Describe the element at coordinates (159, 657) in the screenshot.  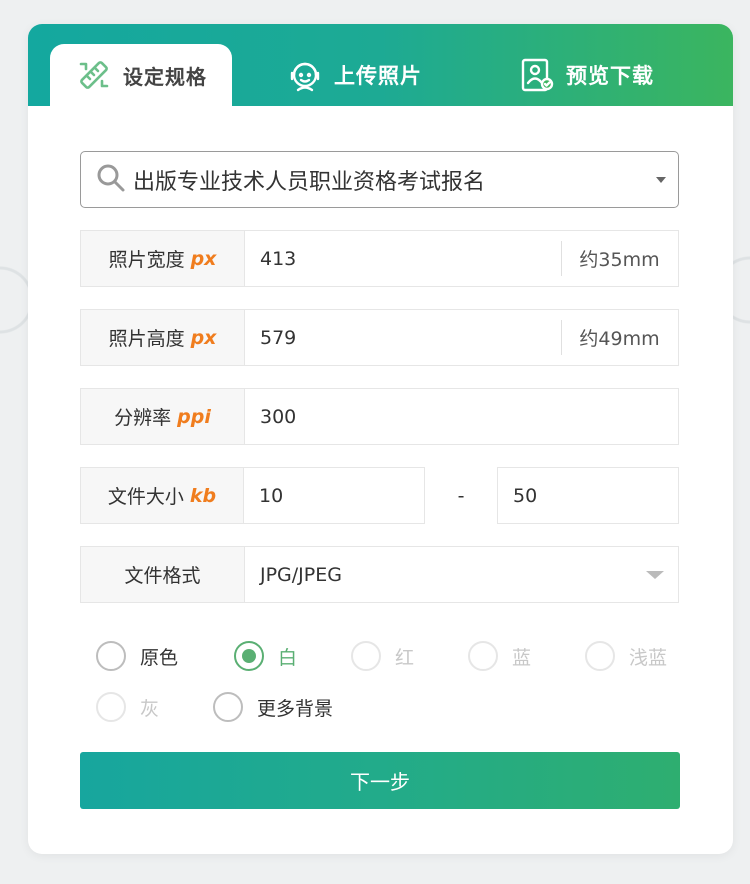
I see `bg-option-label: 原色` at that location.